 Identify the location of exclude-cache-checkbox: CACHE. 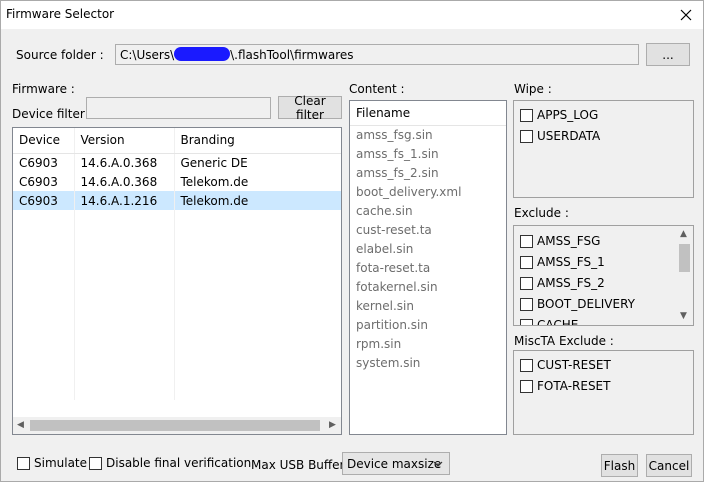
(549, 322).